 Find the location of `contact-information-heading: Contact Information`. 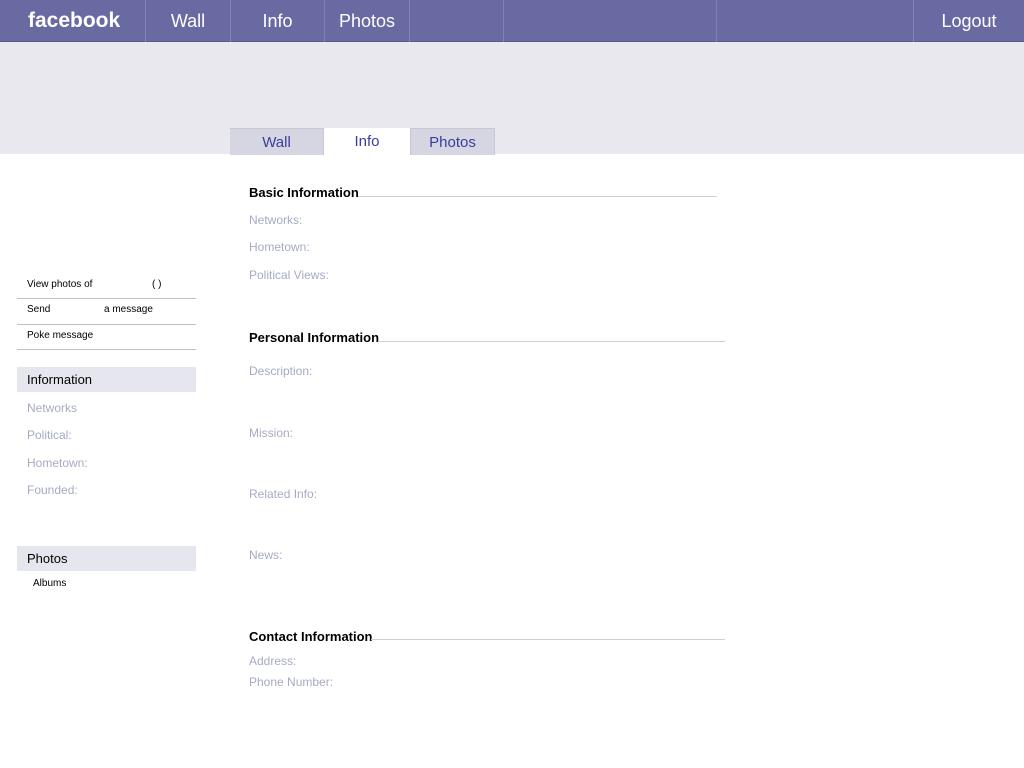

contact-information-heading: Contact Information is located at coordinates (311, 636).